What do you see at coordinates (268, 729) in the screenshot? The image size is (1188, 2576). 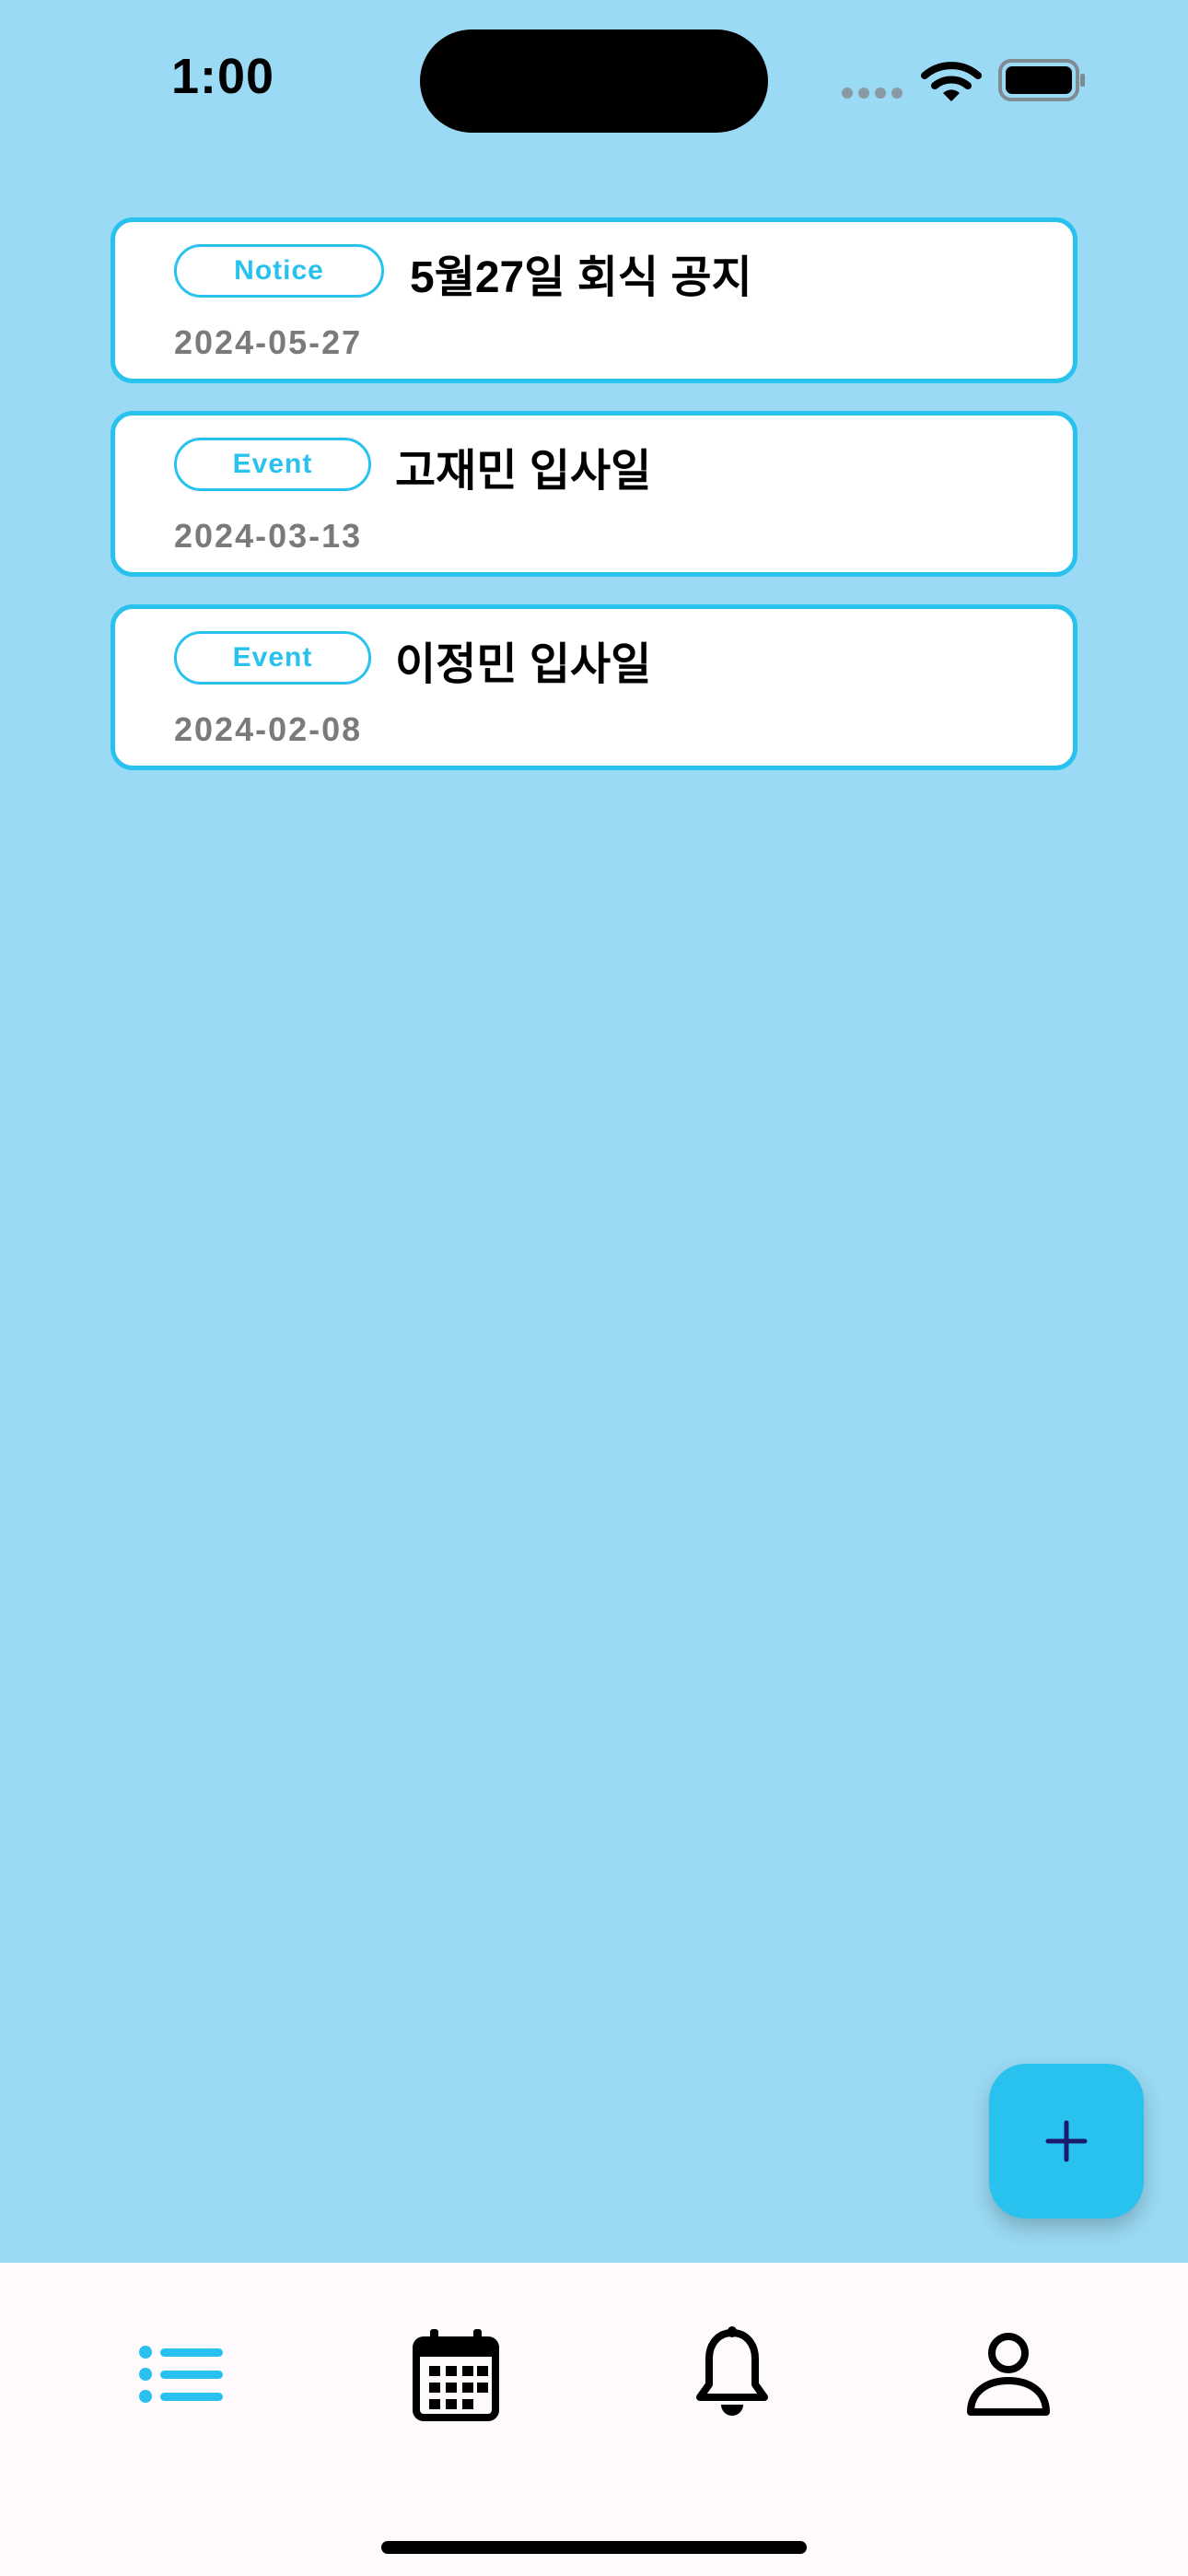 I see `item-date: 2024-02-08` at bounding box center [268, 729].